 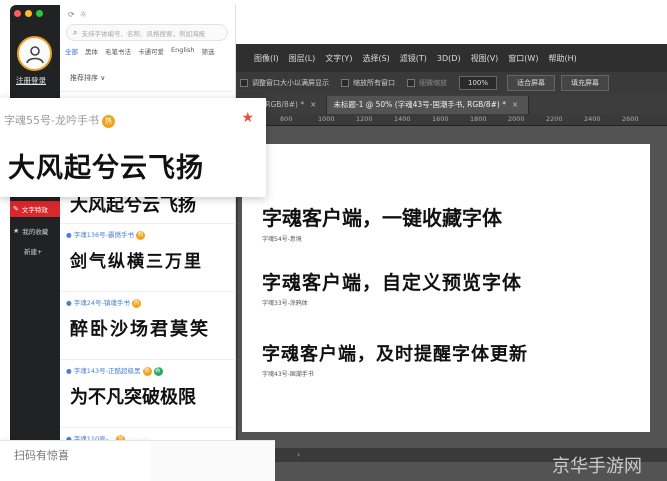 I want to click on sidebar-item-text-effects: ✎ 文字特效, so click(x=35, y=209).